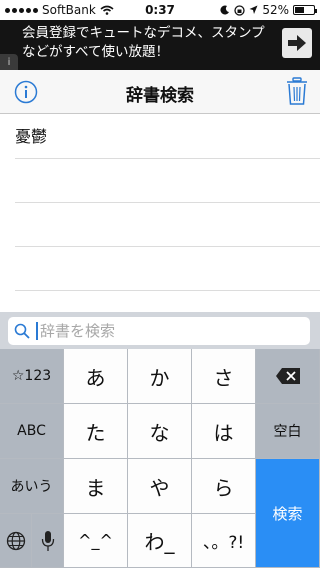  What do you see at coordinates (48, 541) in the screenshot?
I see `mic-icon` at bounding box center [48, 541].